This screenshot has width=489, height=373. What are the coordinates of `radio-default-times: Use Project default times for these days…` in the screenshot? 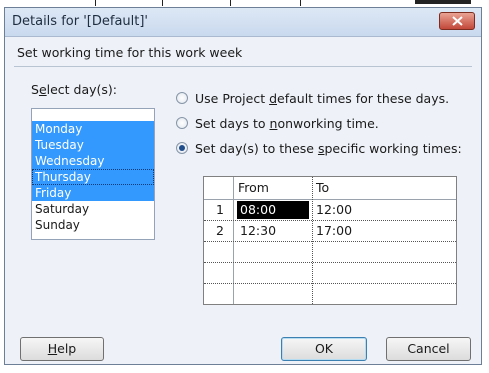 It's located at (312, 98).